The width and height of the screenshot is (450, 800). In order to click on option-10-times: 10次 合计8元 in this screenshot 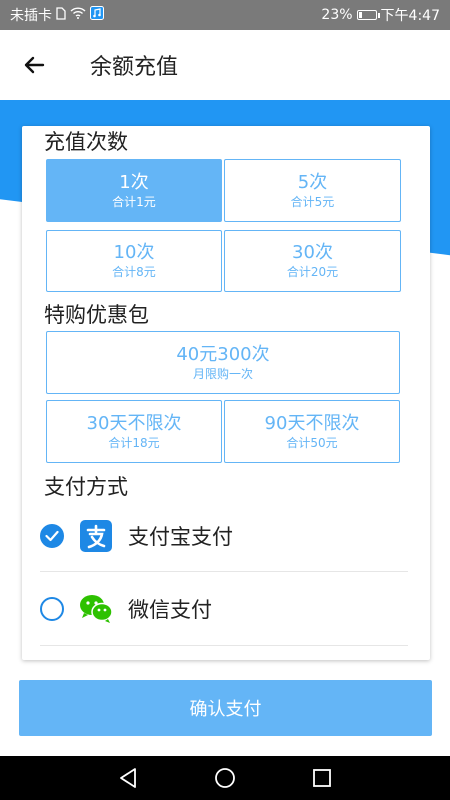, I will do `click(134, 261)`.